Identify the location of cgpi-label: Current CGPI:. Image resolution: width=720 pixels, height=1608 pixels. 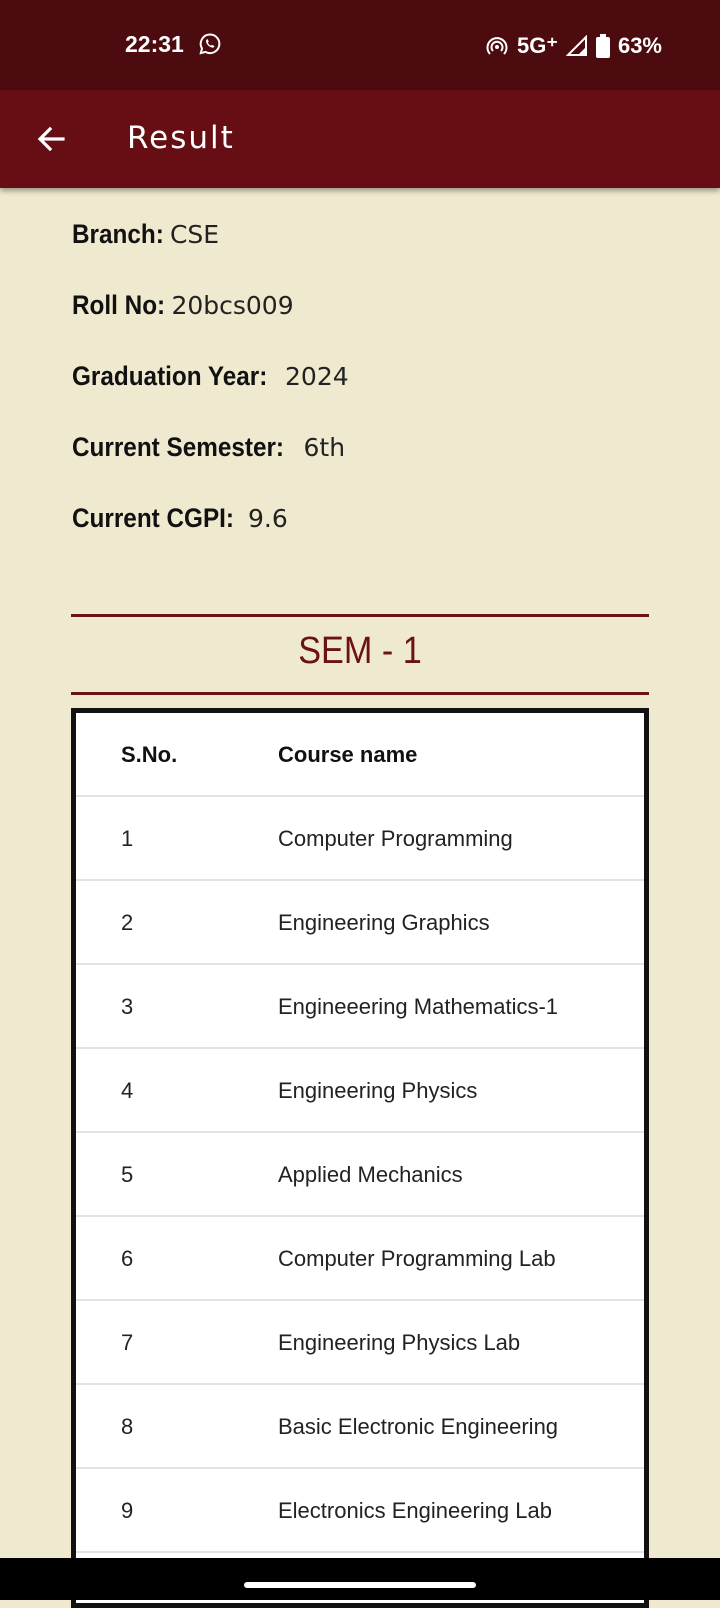
(153, 518).